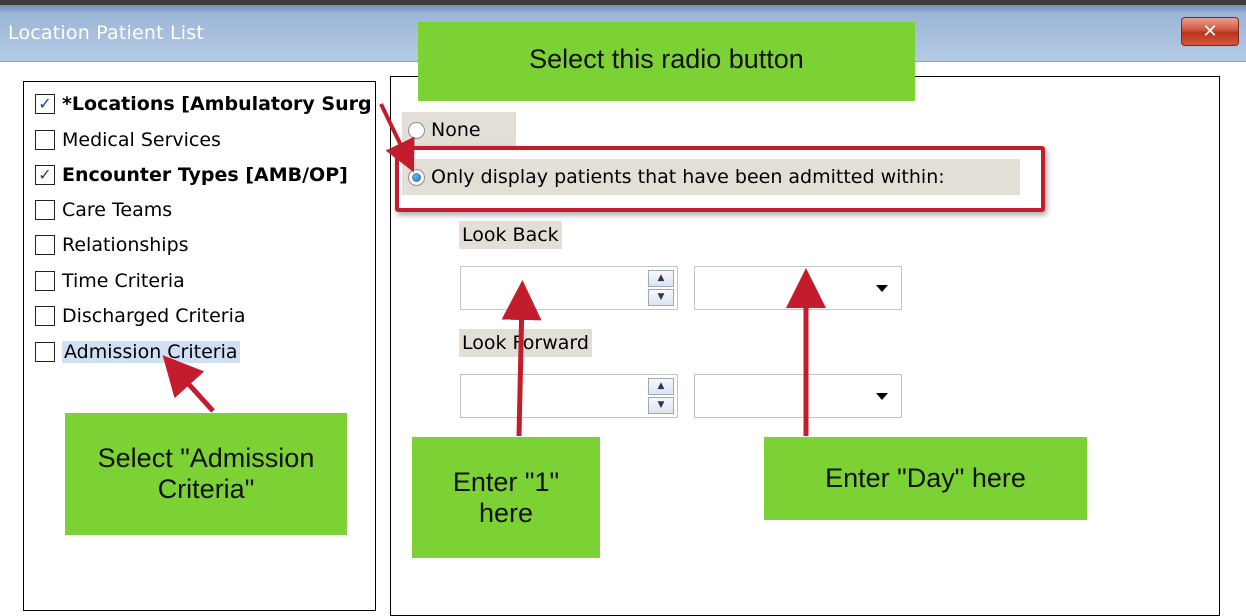  Describe the element at coordinates (521, 358) in the screenshot. I see `arrow-to-number` at that location.